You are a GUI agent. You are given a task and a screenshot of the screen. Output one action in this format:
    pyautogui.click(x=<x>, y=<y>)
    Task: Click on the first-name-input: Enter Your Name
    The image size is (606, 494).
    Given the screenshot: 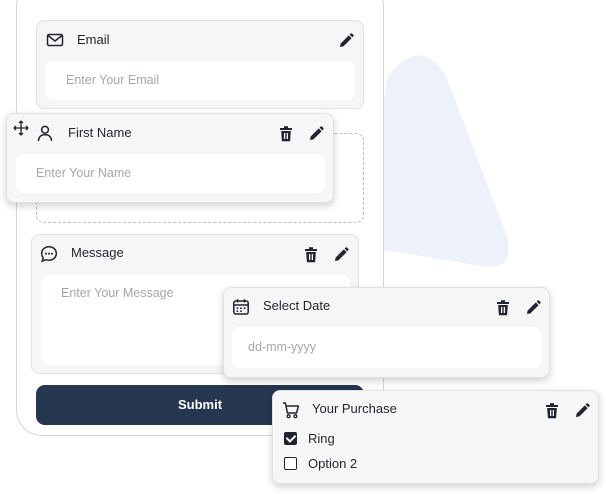 What is the action you would take?
    pyautogui.click(x=170, y=173)
    